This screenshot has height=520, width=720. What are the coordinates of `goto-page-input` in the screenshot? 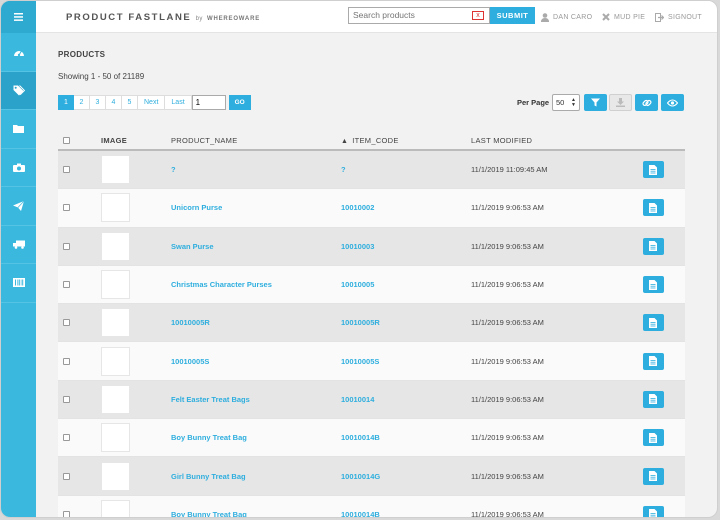 It's located at (208, 102).